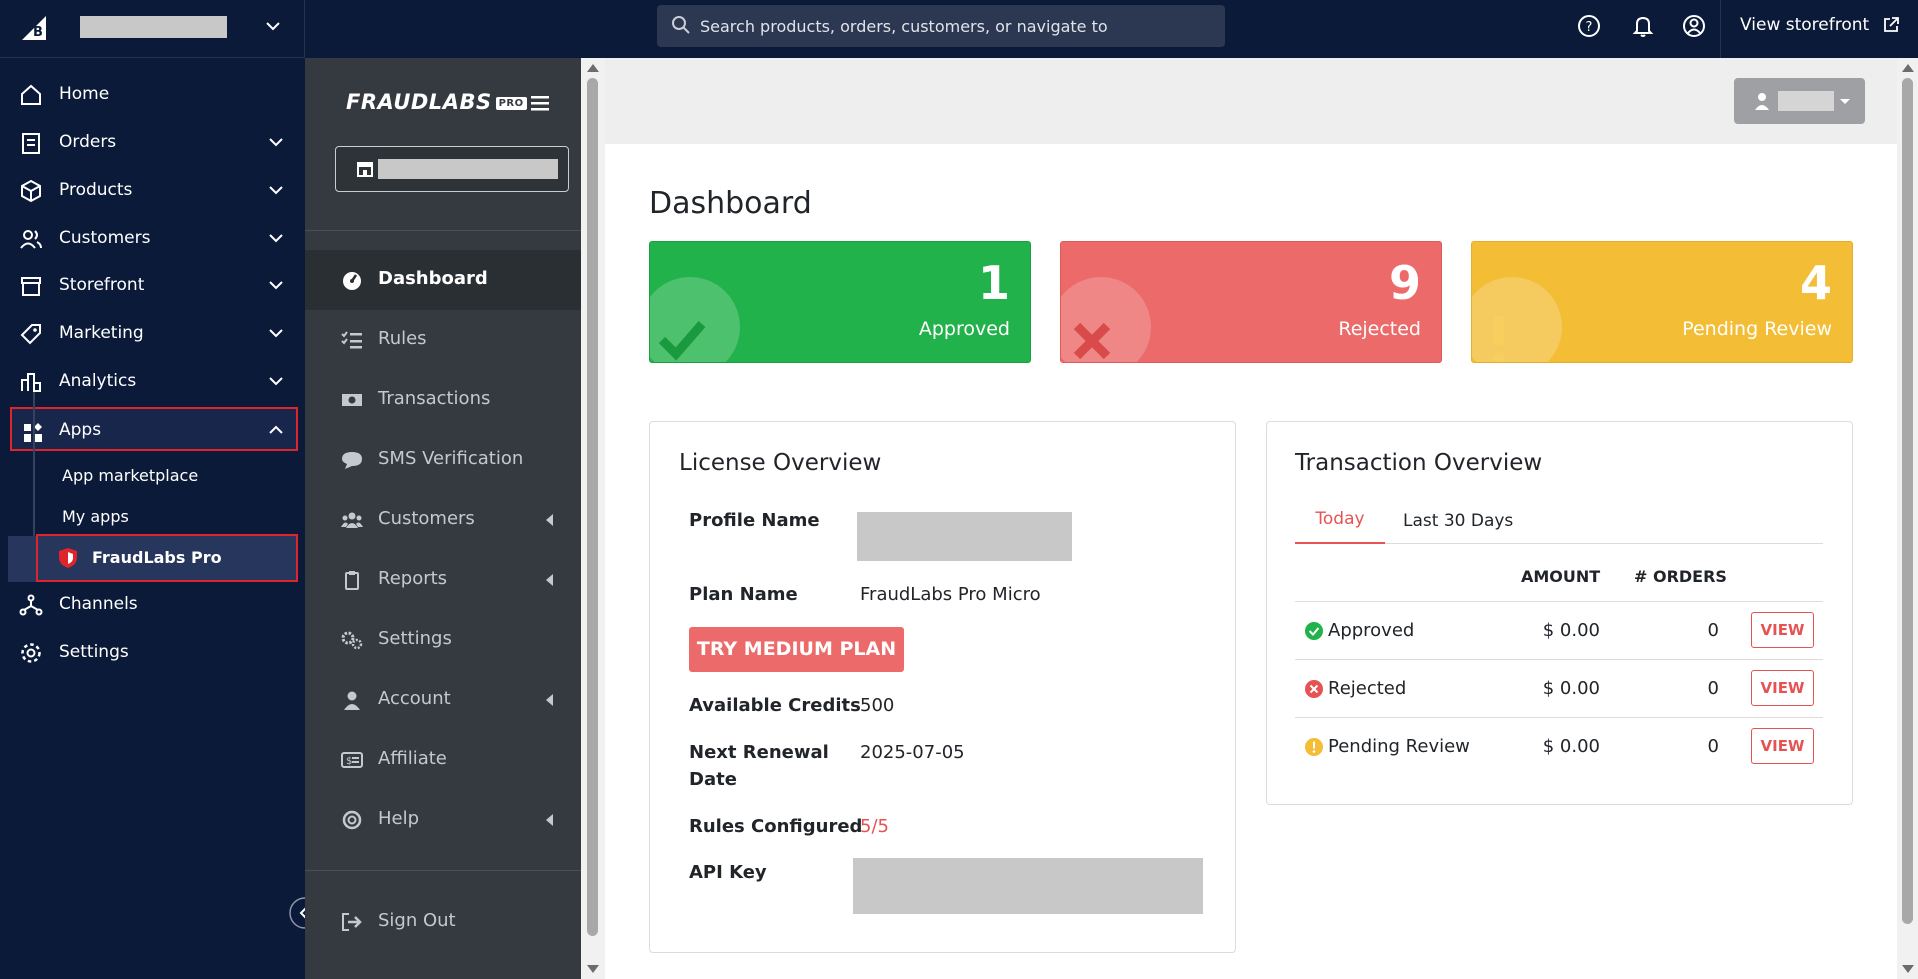  What do you see at coordinates (1694, 26) in the screenshot?
I see `account-icon` at bounding box center [1694, 26].